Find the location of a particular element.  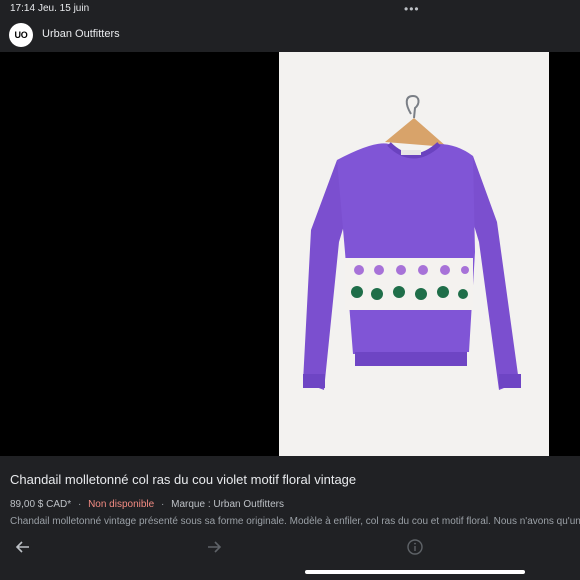

source-header: UO Urban Outfitters is located at coordinates (290, 35).